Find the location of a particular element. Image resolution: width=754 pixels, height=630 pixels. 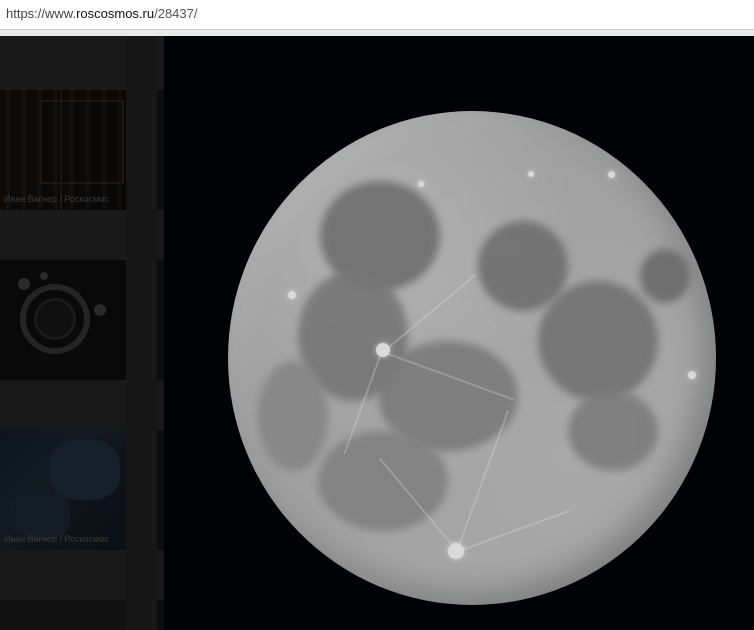

url-text: https://www.roscosmos.ru/28437/ is located at coordinates (101, 13).